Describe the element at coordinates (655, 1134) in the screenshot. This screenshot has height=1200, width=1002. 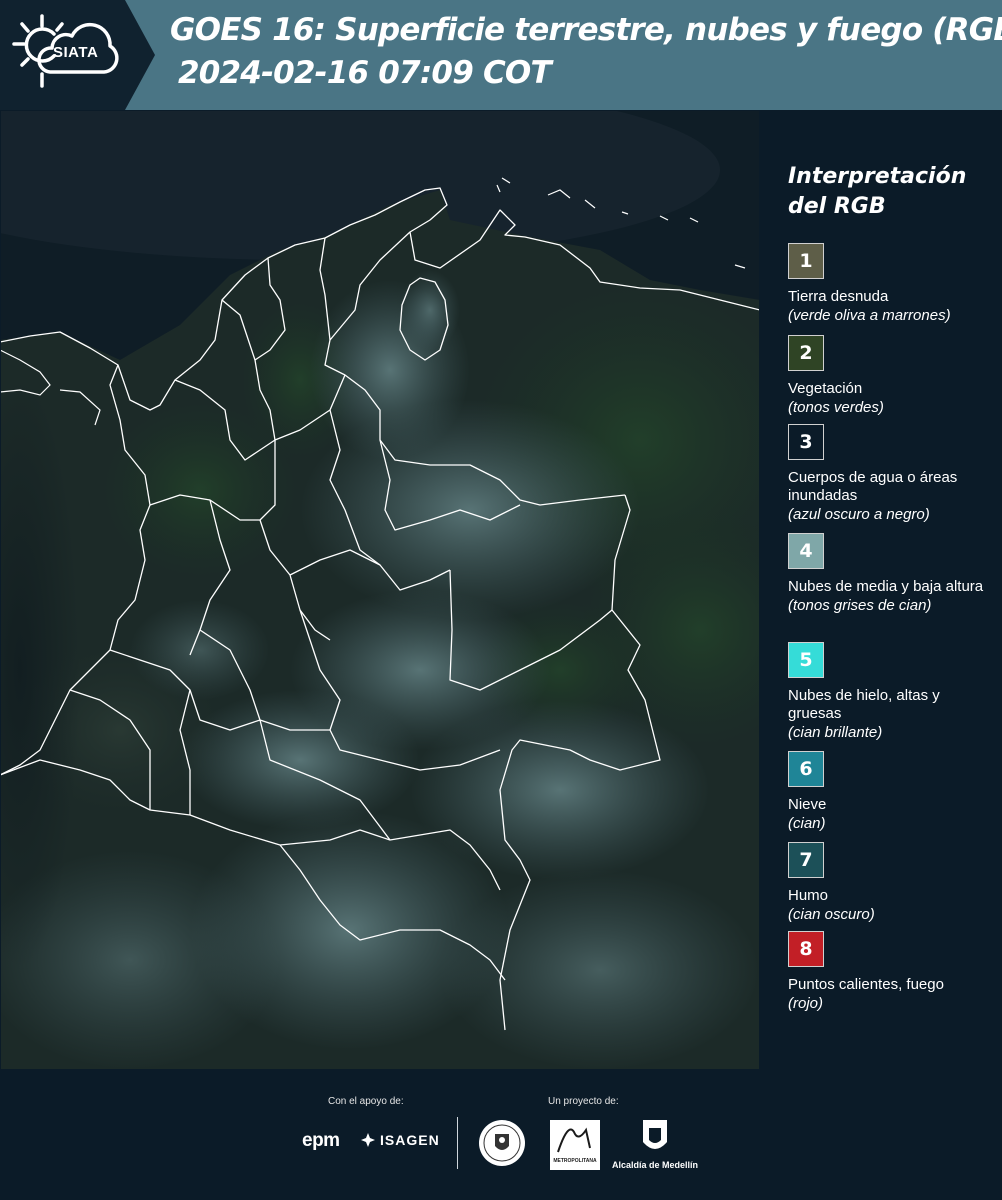
I see `alcaldia-shield-icon` at that location.